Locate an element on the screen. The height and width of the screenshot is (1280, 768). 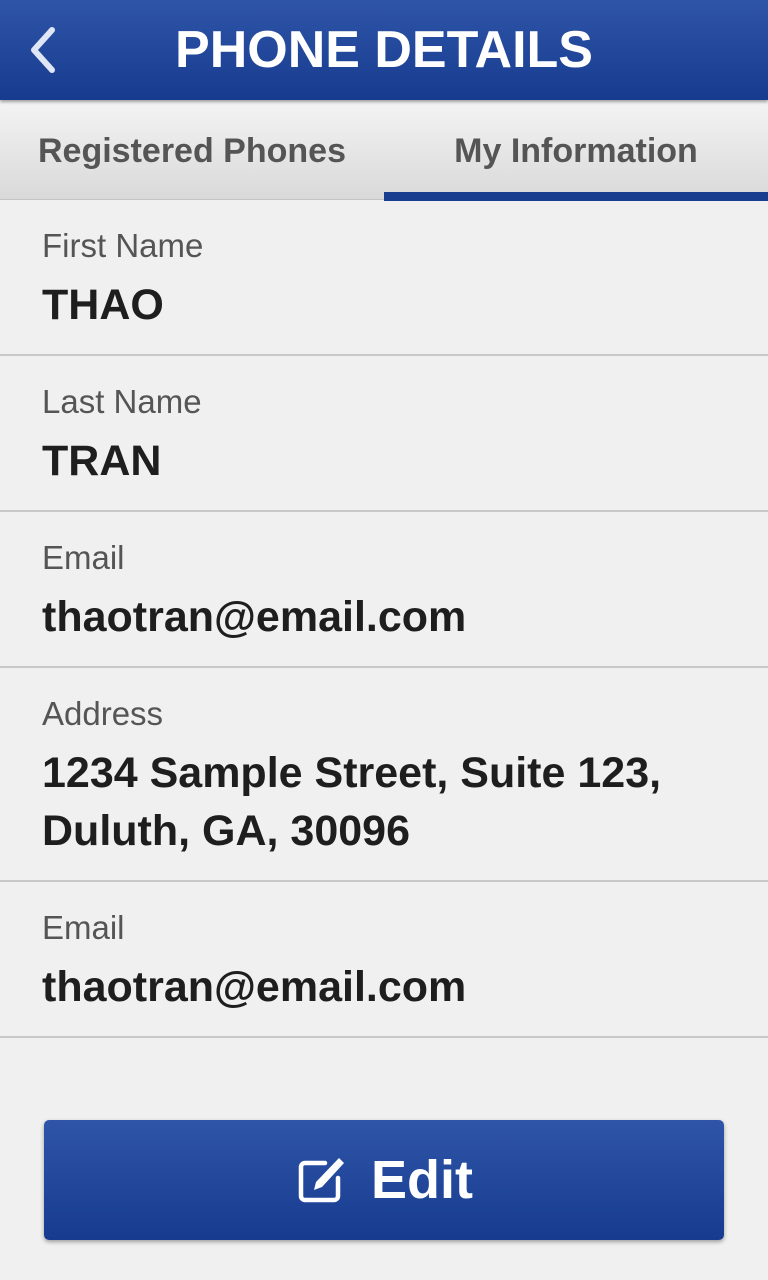
edit-pencil-icon is located at coordinates (321, 1180).